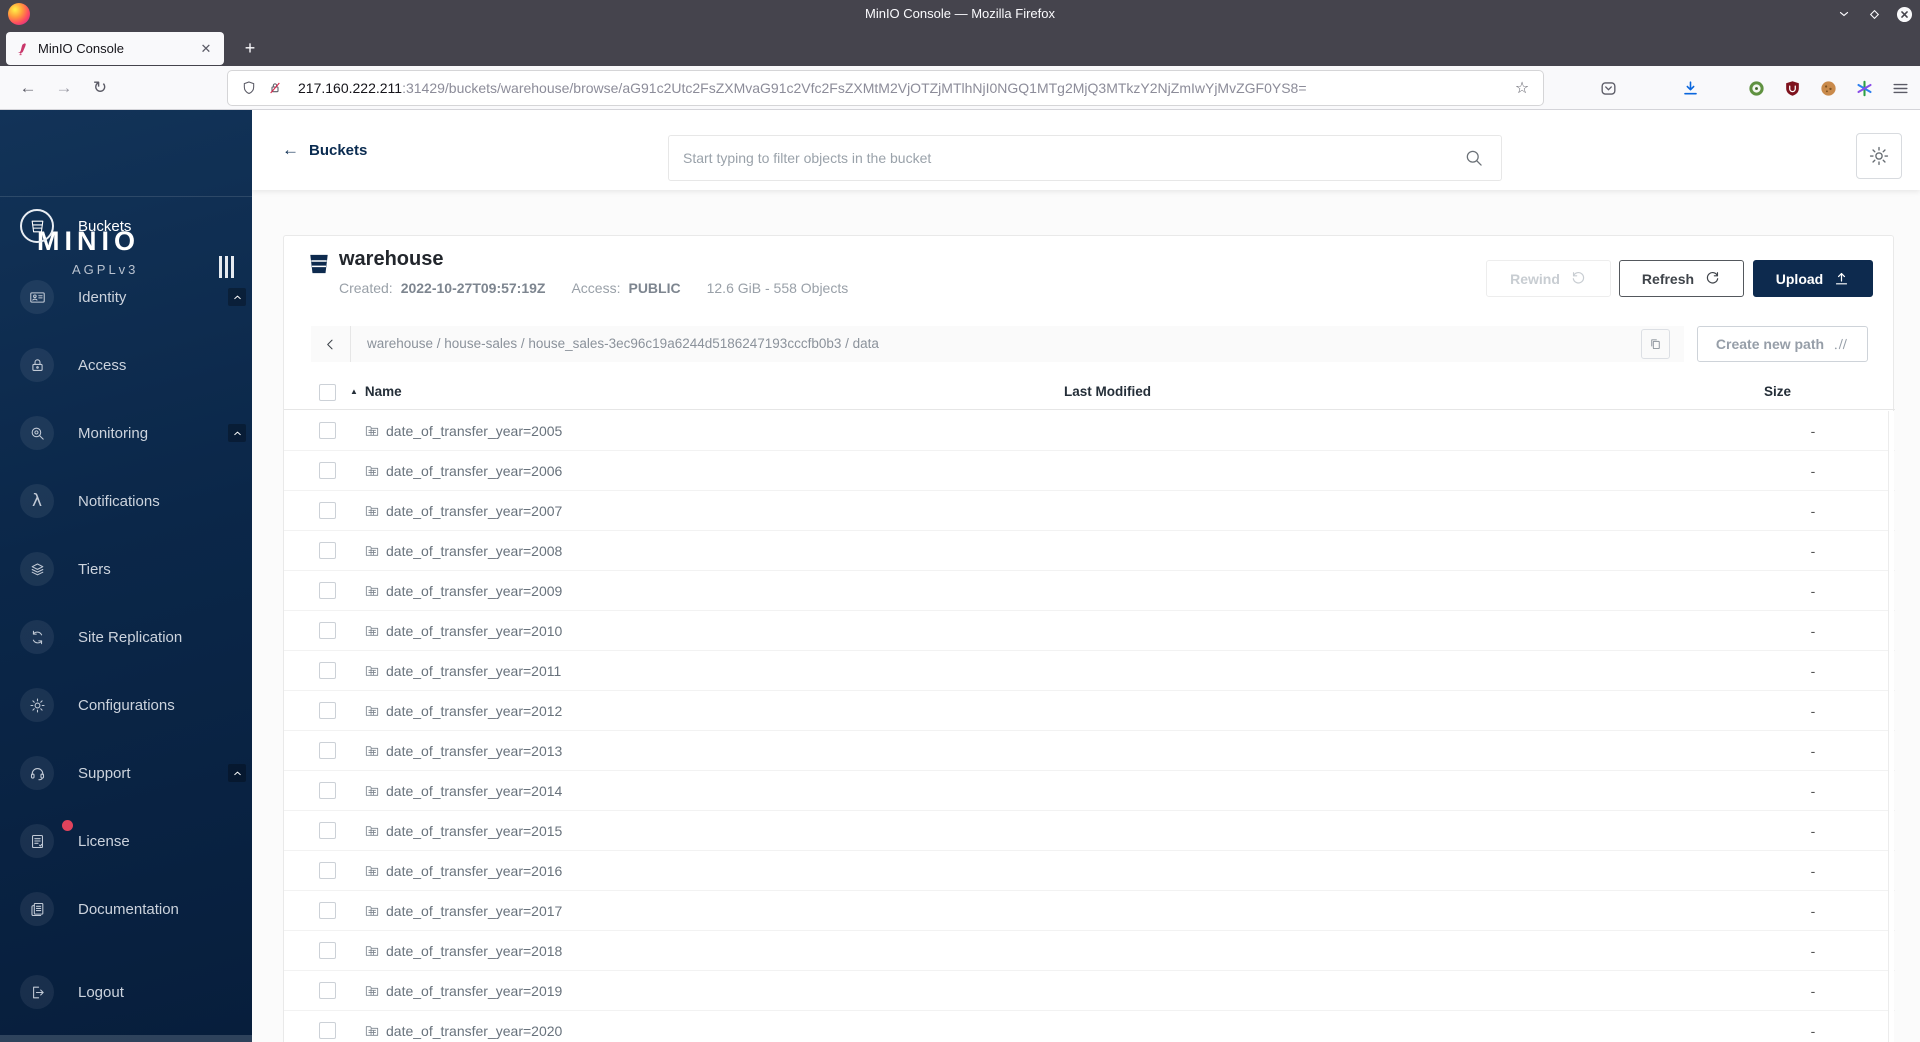  I want to click on sidebar-item-access: Access, so click(133, 365).